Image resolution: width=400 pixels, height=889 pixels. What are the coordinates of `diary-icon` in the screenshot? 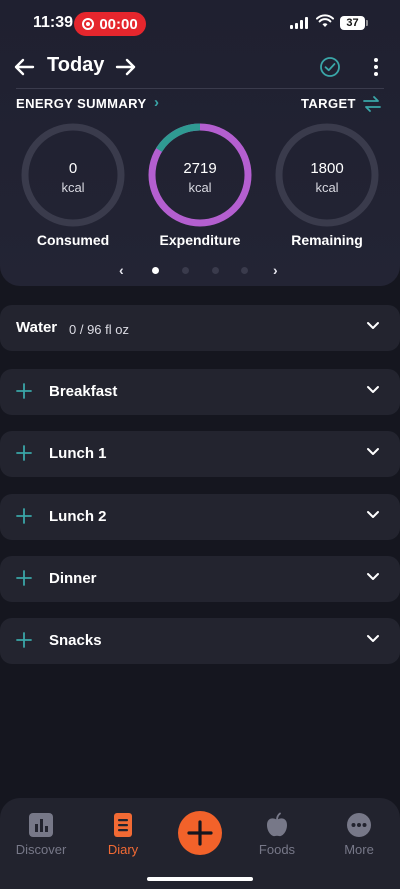 It's located at (123, 825).